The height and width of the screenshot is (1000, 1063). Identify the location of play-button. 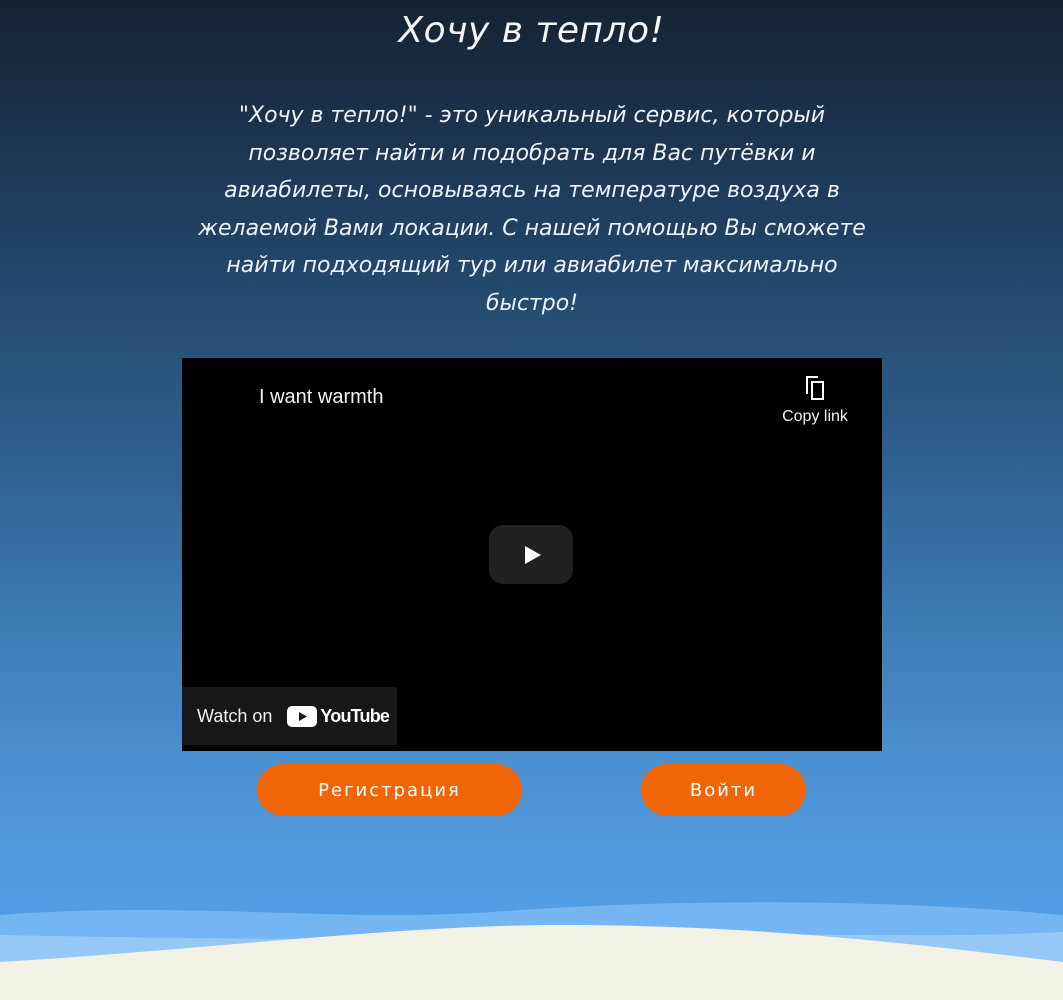
(531, 554).